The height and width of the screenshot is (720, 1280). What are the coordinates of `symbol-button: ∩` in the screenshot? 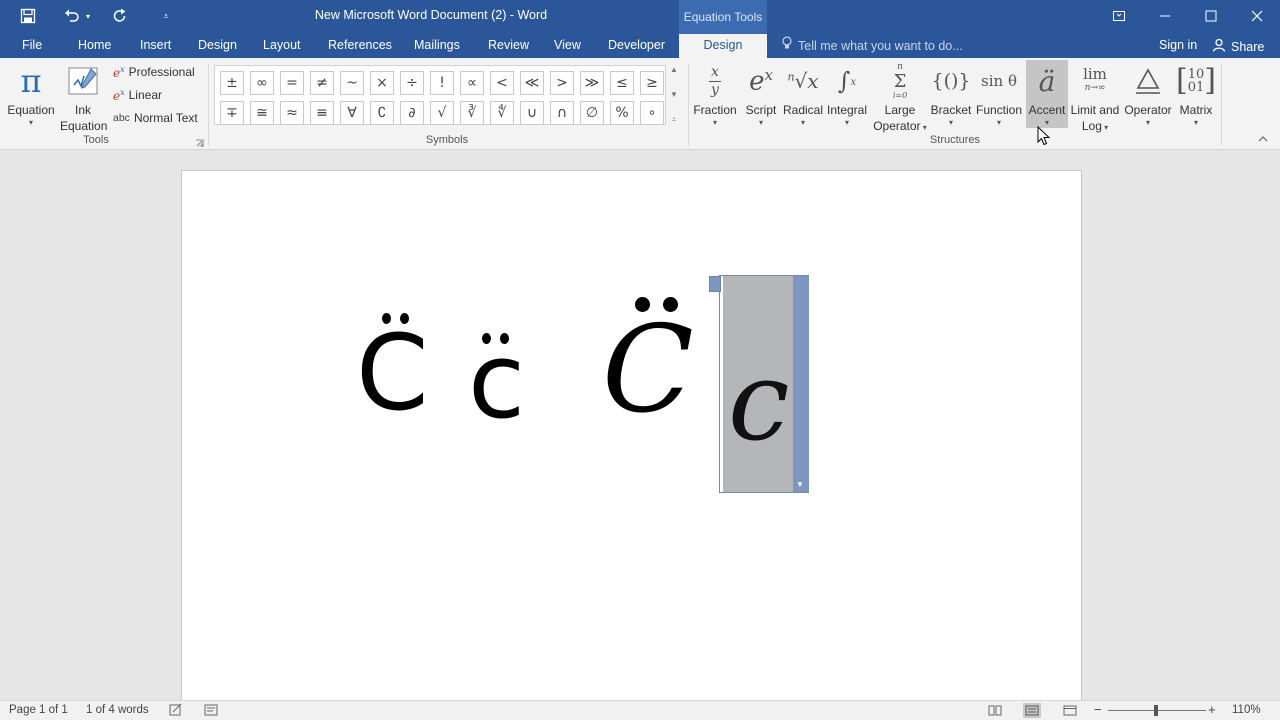 It's located at (562, 113).